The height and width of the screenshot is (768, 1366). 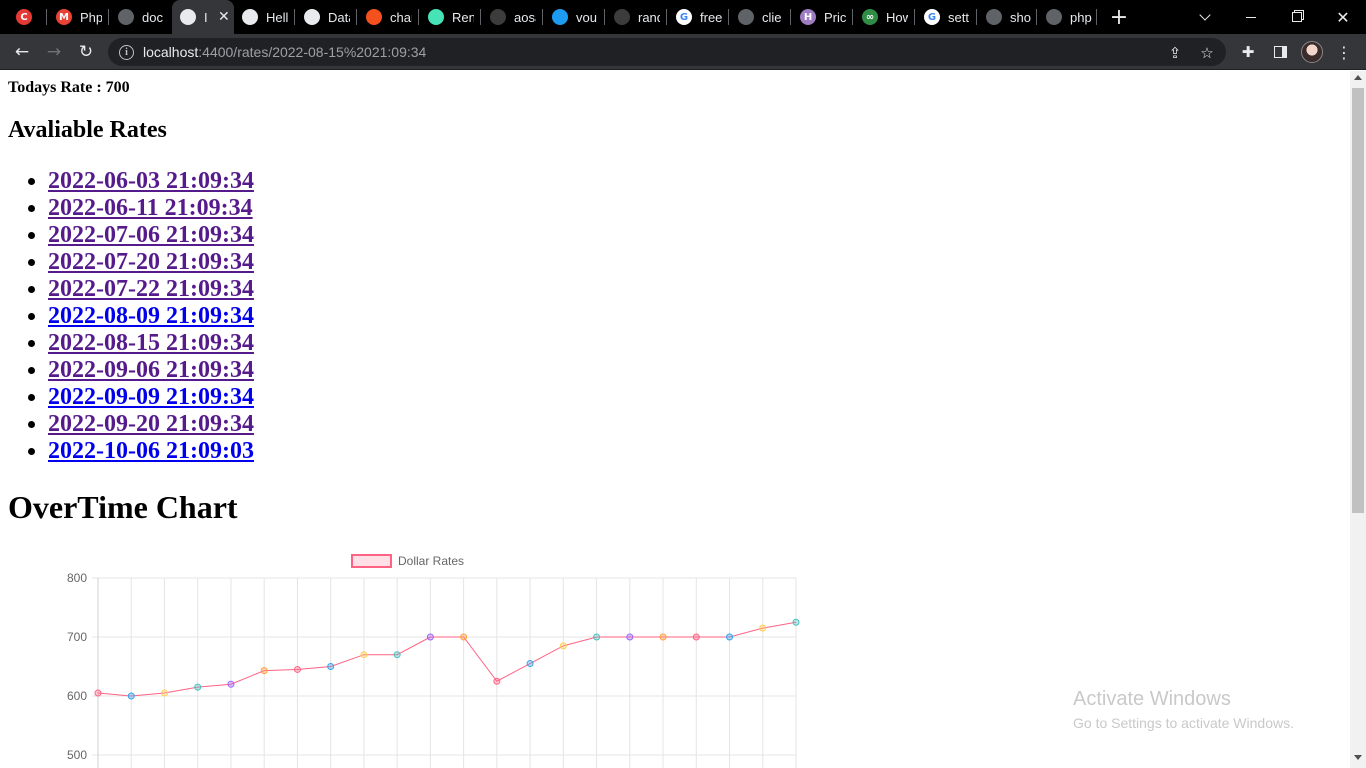 What do you see at coordinates (77, 696) in the screenshot?
I see `y-tick-label: 600` at bounding box center [77, 696].